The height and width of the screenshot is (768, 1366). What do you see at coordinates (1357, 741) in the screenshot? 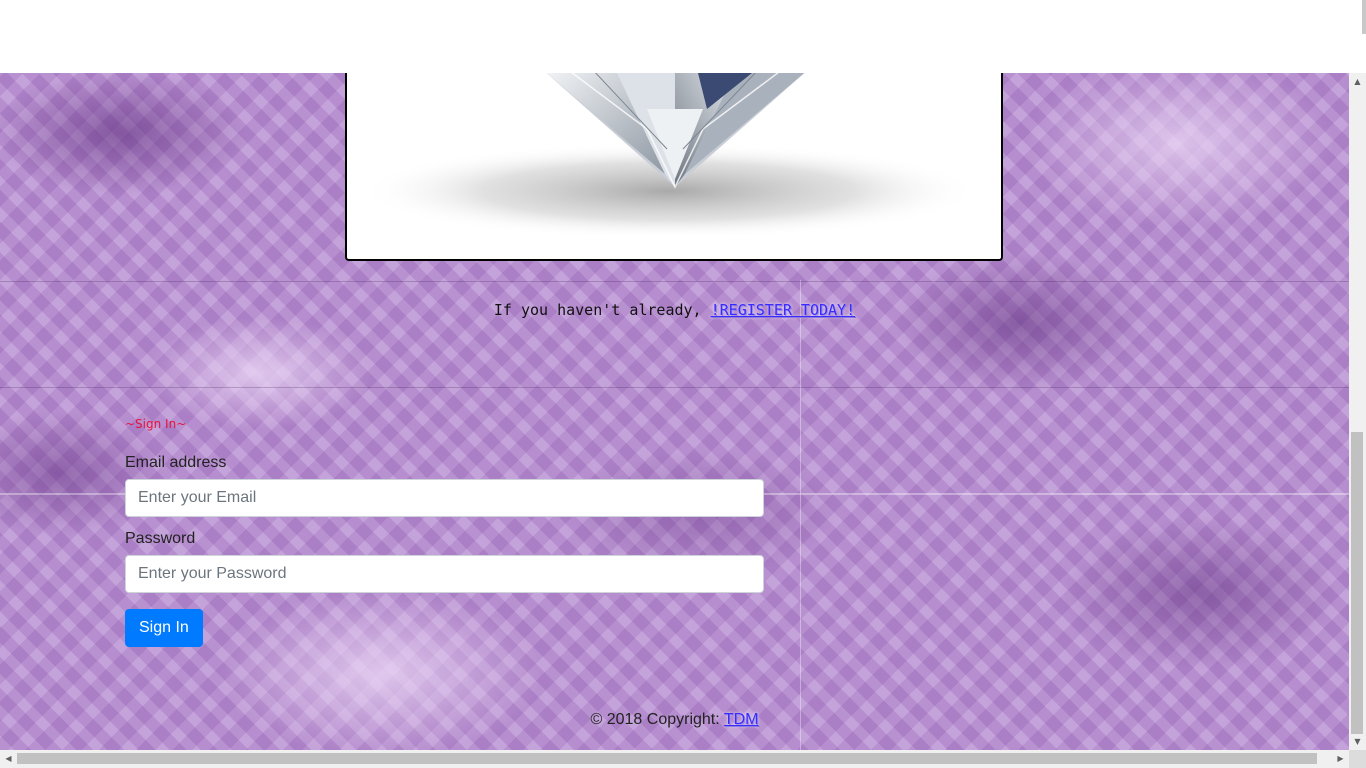
I see `scroll-down-arrow-icon: ▼` at bounding box center [1357, 741].